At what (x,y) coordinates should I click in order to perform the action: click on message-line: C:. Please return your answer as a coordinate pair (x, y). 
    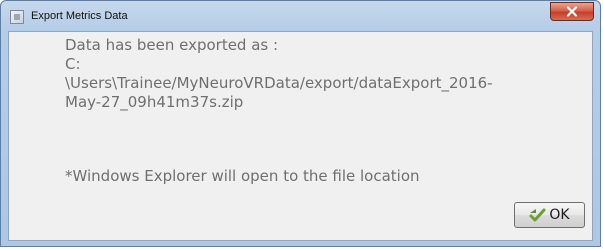
    Looking at the image, I should click on (73, 64).